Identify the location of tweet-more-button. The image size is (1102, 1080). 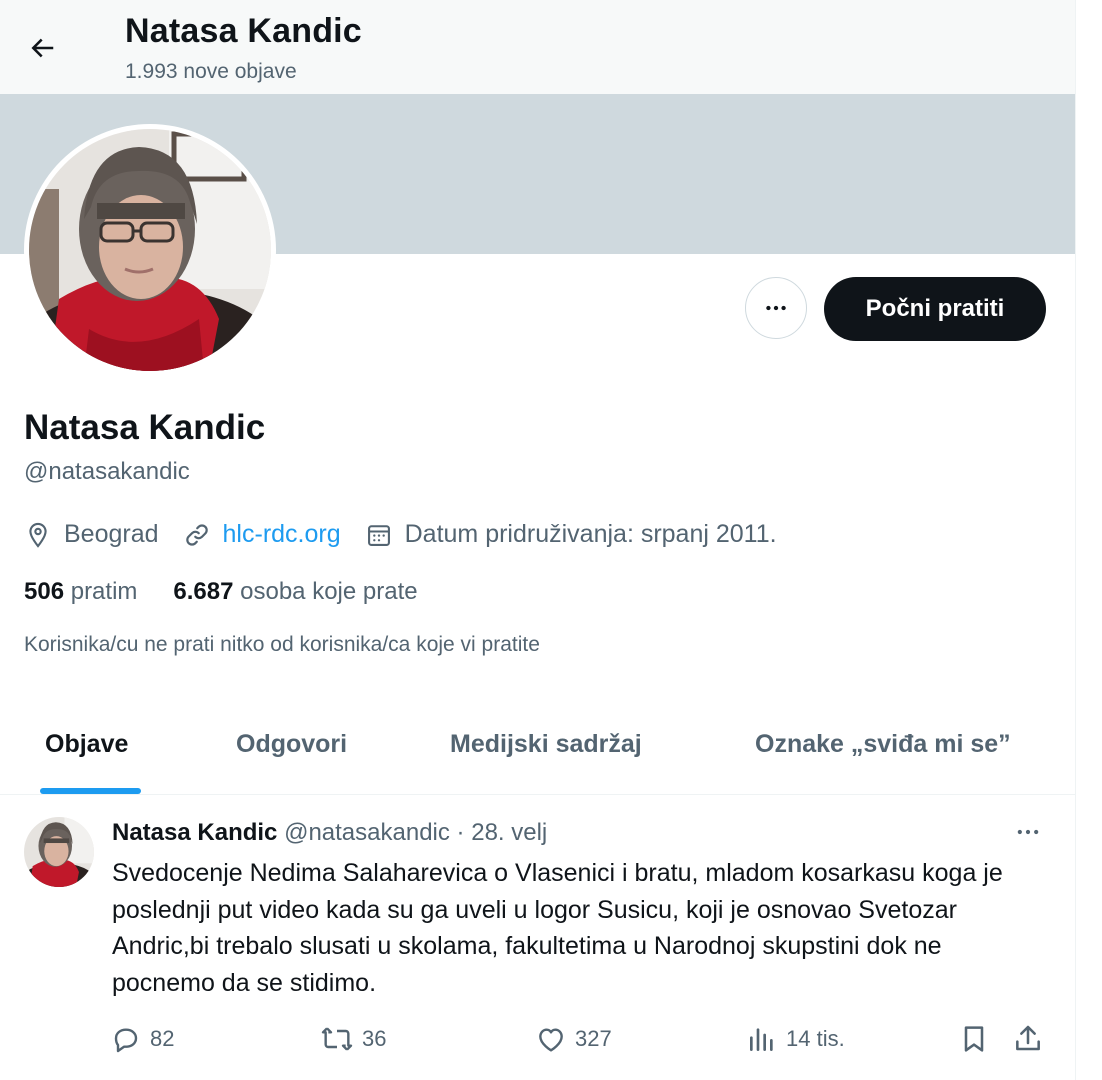
(1028, 832).